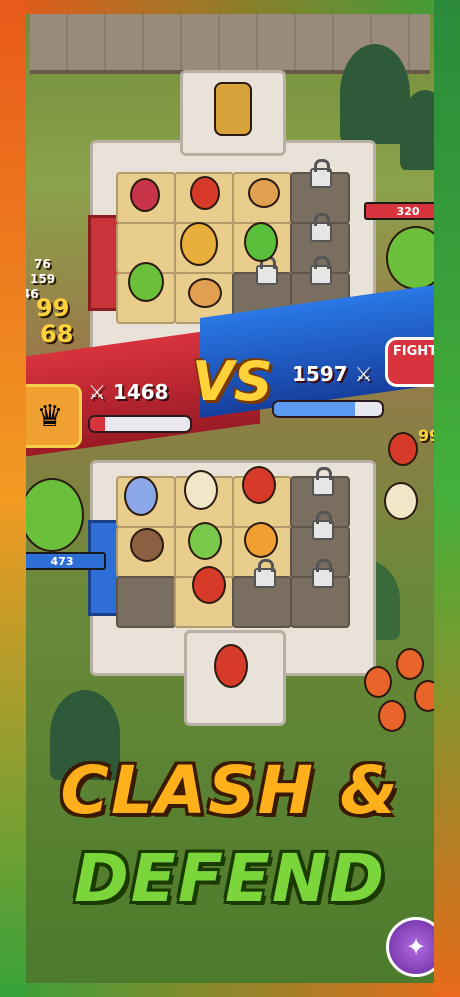 This screenshot has width=460, height=997. What do you see at coordinates (332, 374) in the screenshot?
I see `enemy-power: 1597 ⚔` at bounding box center [332, 374].